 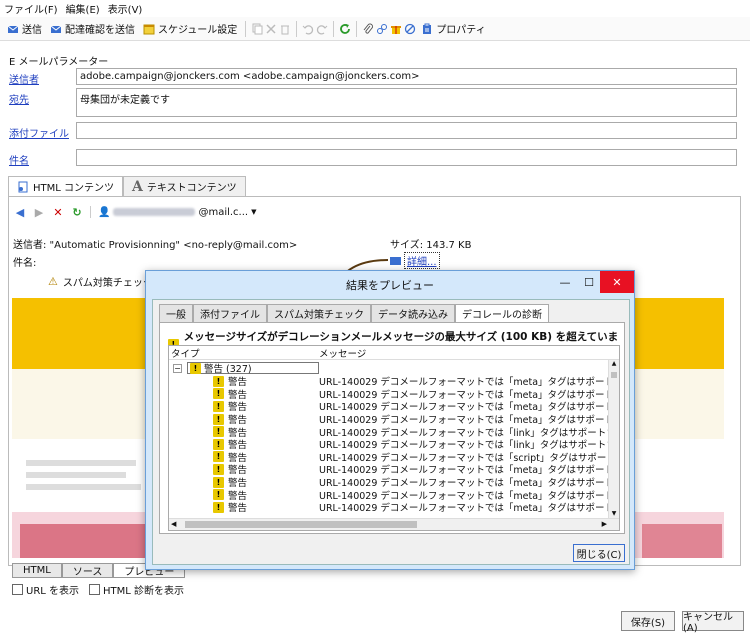 What do you see at coordinates (410, 29) in the screenshot?
I see `no-icon` at bounding box center [410, 29].